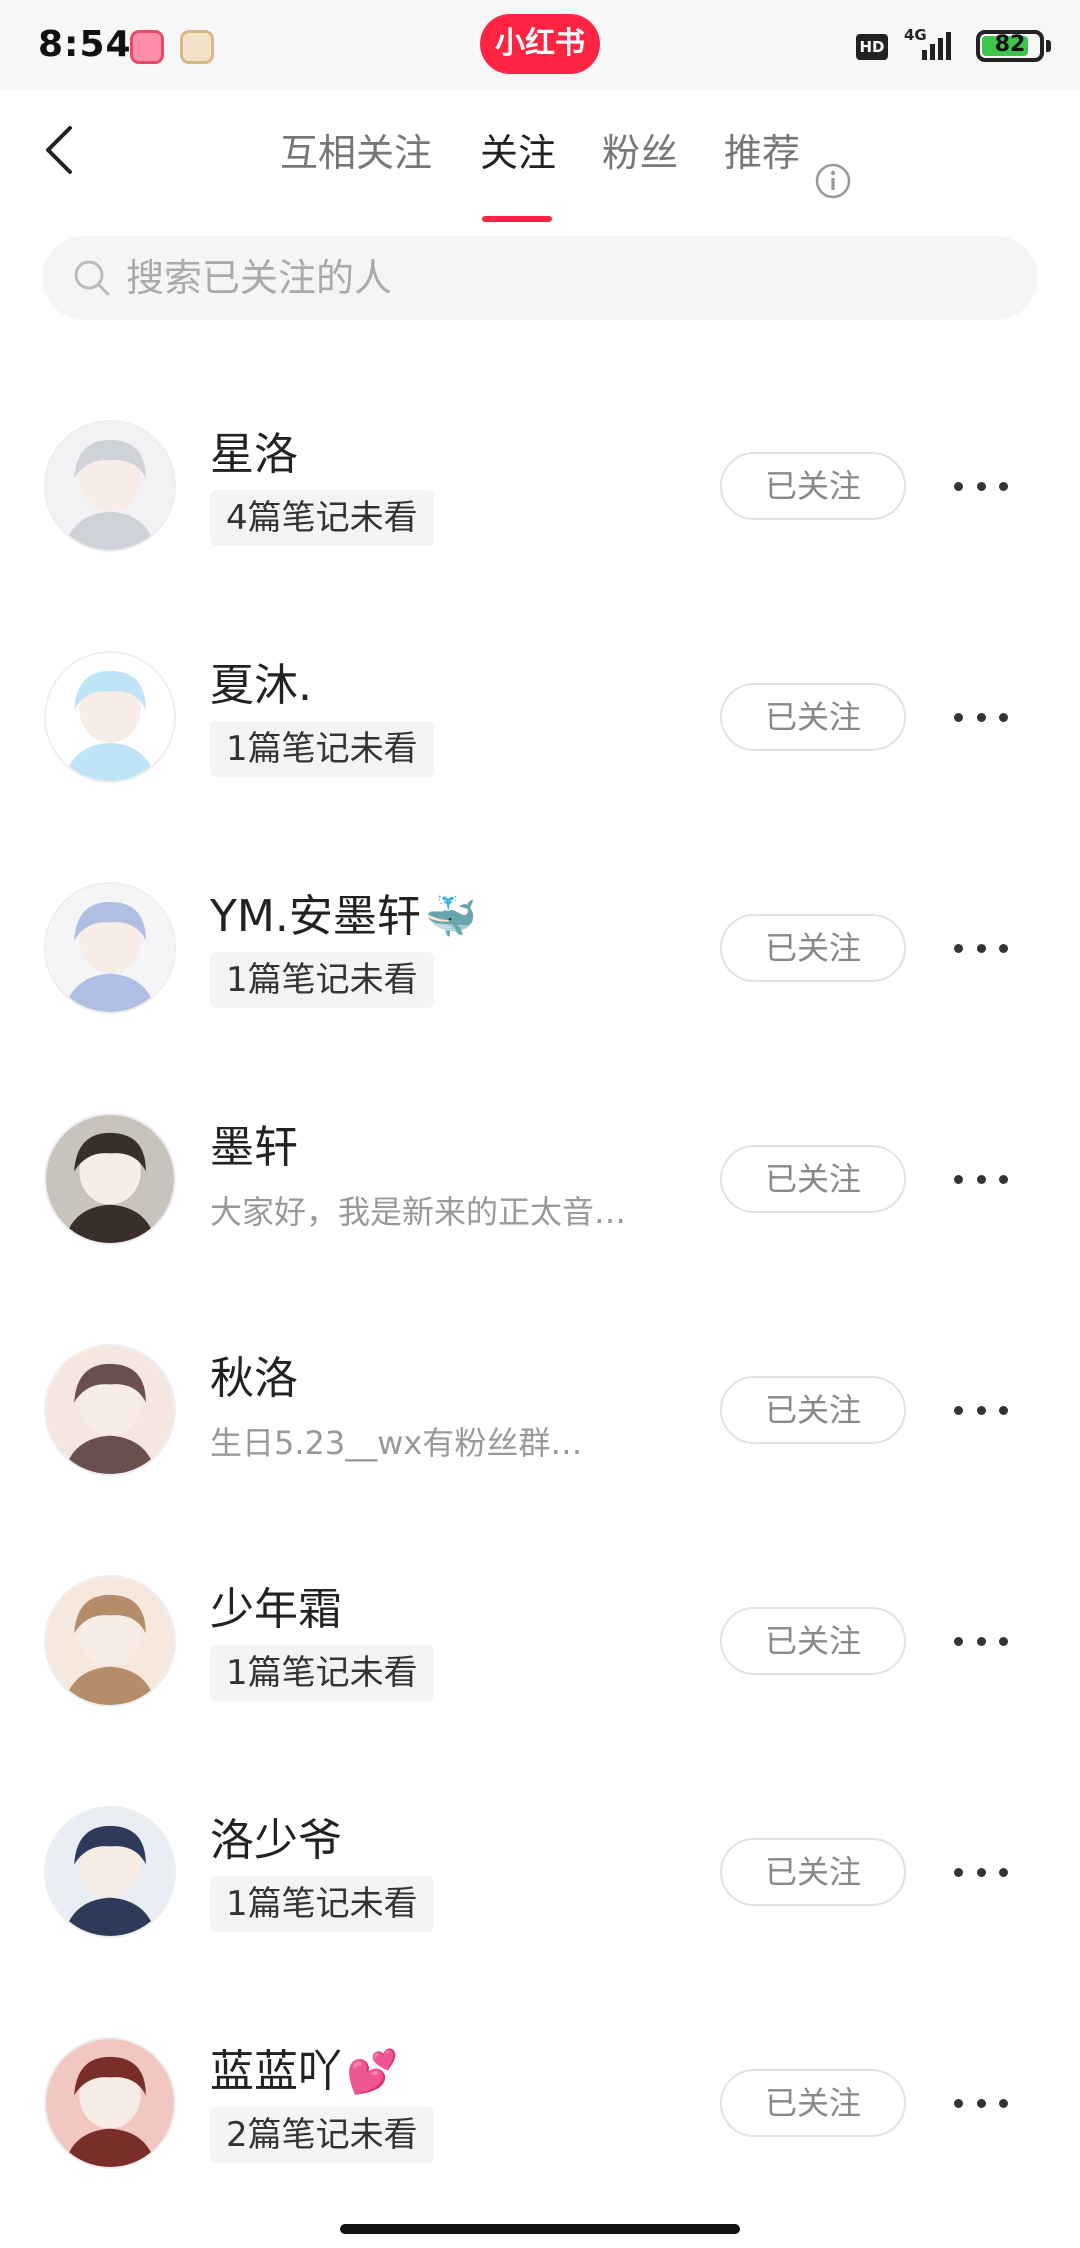 The width and height of the screenshot is (1080, 2248). Describe the element at coordinates (356, 149) in the screenshot. I see `tab-mutual: 互相关注` at that location.